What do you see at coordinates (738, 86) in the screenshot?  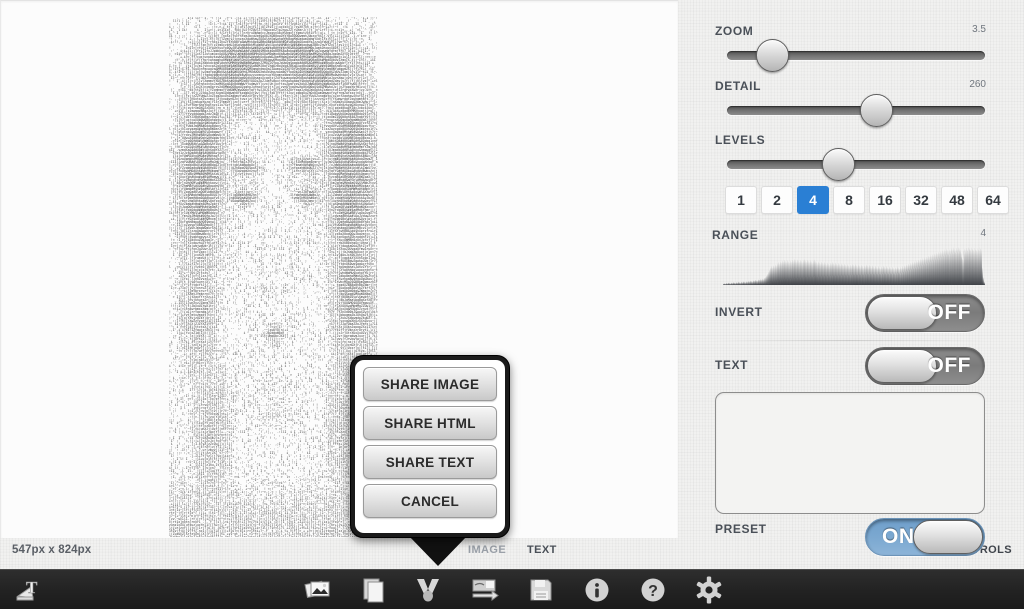 I see `detail-label: DETAIL` at bounding box center [738, 86].